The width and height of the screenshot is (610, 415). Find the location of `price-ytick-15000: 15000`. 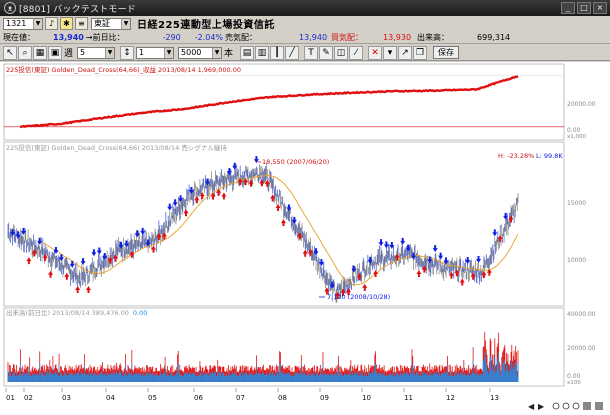

price-ytick-15000: 15000 is located at coordinates (576, 203).